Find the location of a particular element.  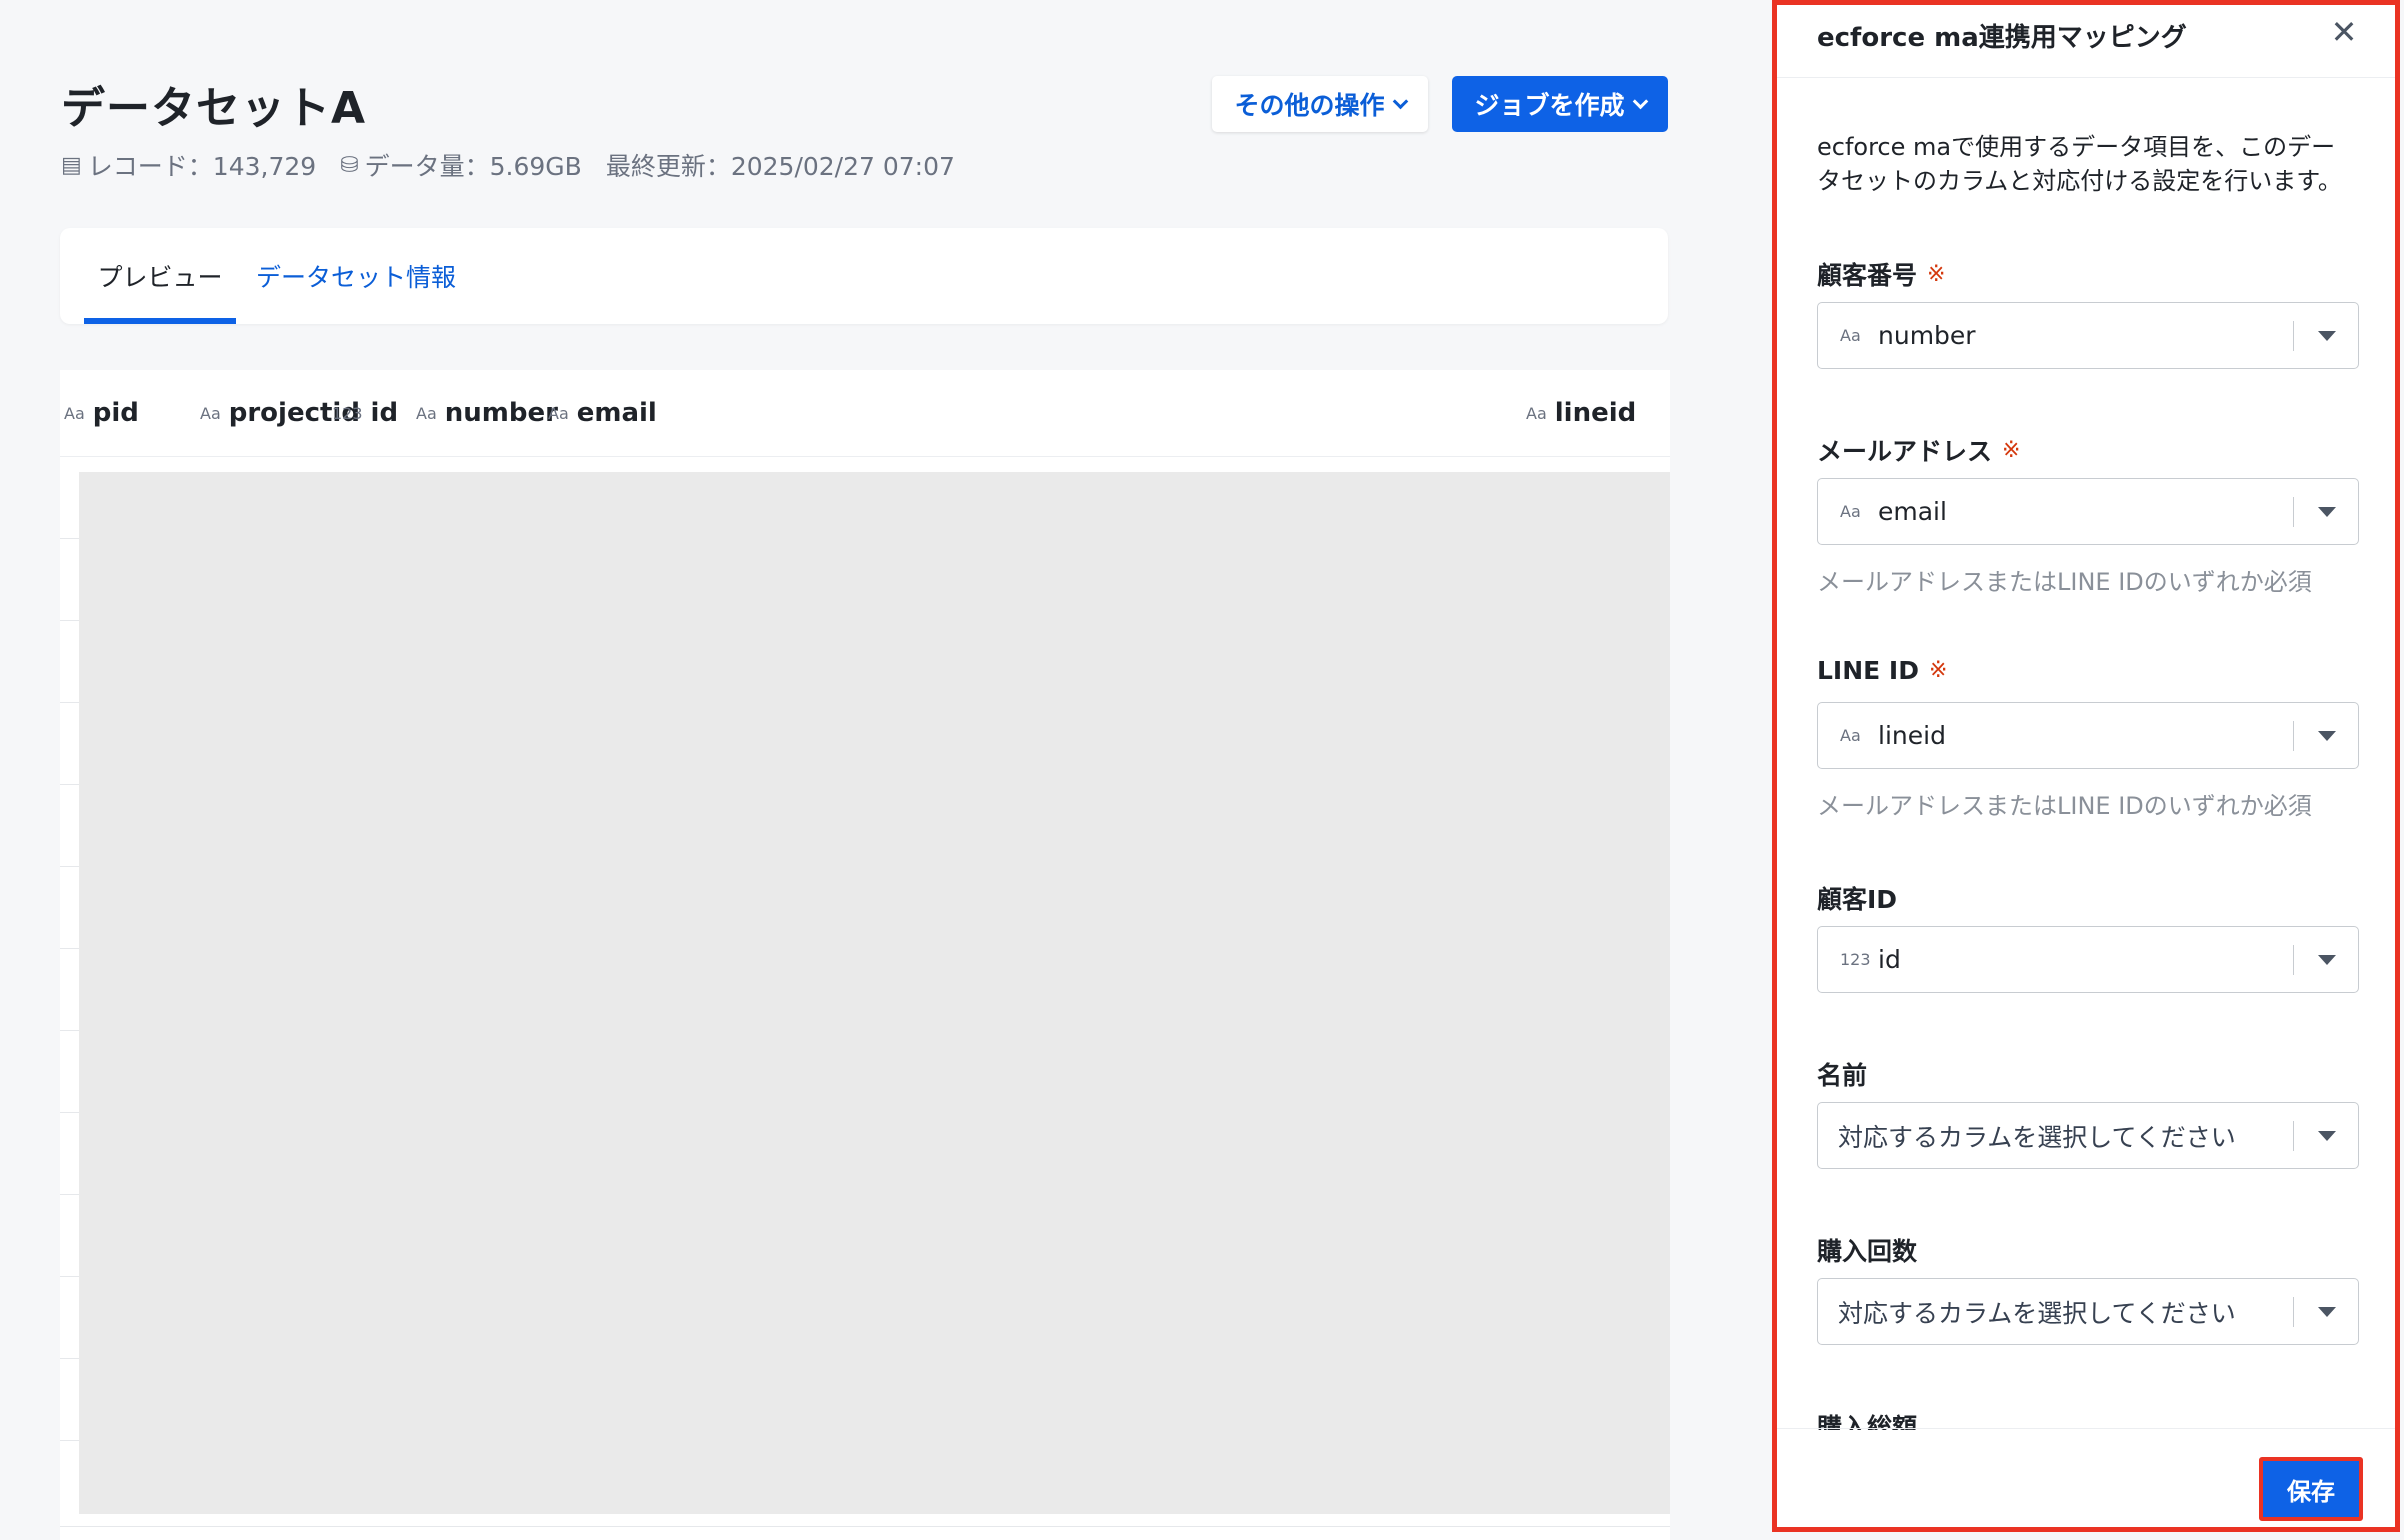

other-actions-label: その他の操作 is located at coordinates (1309, 105).